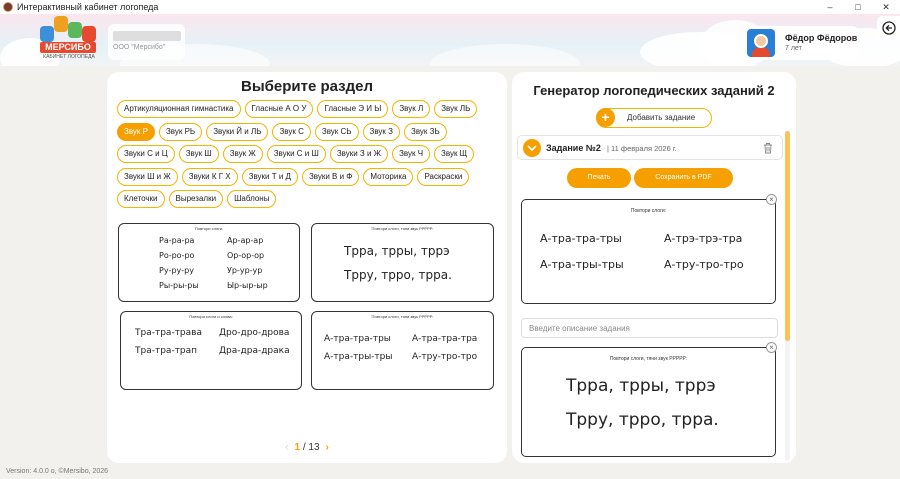 This screenshot has height=479, width=900. What do you see at coordinates (793, 48) in the screenshot?
I see `user-age: 7 лет` at bounding box center [793, 48].